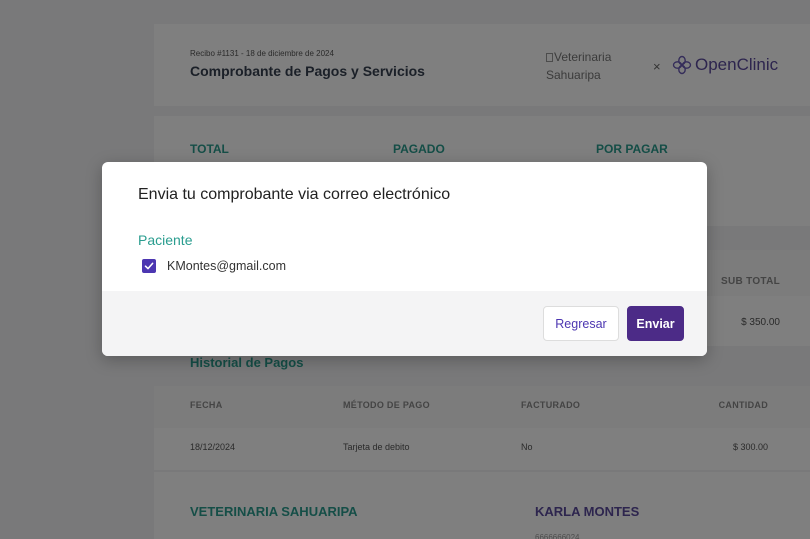 The image size is (810, 539). I want to click on send-button: Enviar, so click(655, 323).